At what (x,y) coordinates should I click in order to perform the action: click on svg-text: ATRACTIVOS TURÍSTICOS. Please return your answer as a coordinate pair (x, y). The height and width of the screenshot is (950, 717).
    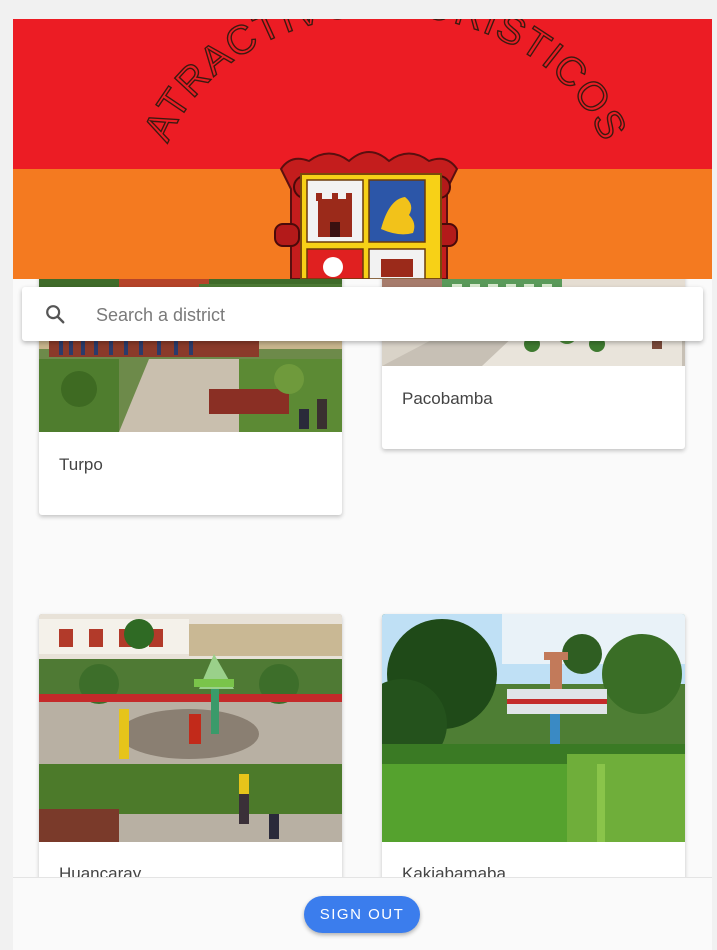
    Looking at the image, I should click on (385, 83).